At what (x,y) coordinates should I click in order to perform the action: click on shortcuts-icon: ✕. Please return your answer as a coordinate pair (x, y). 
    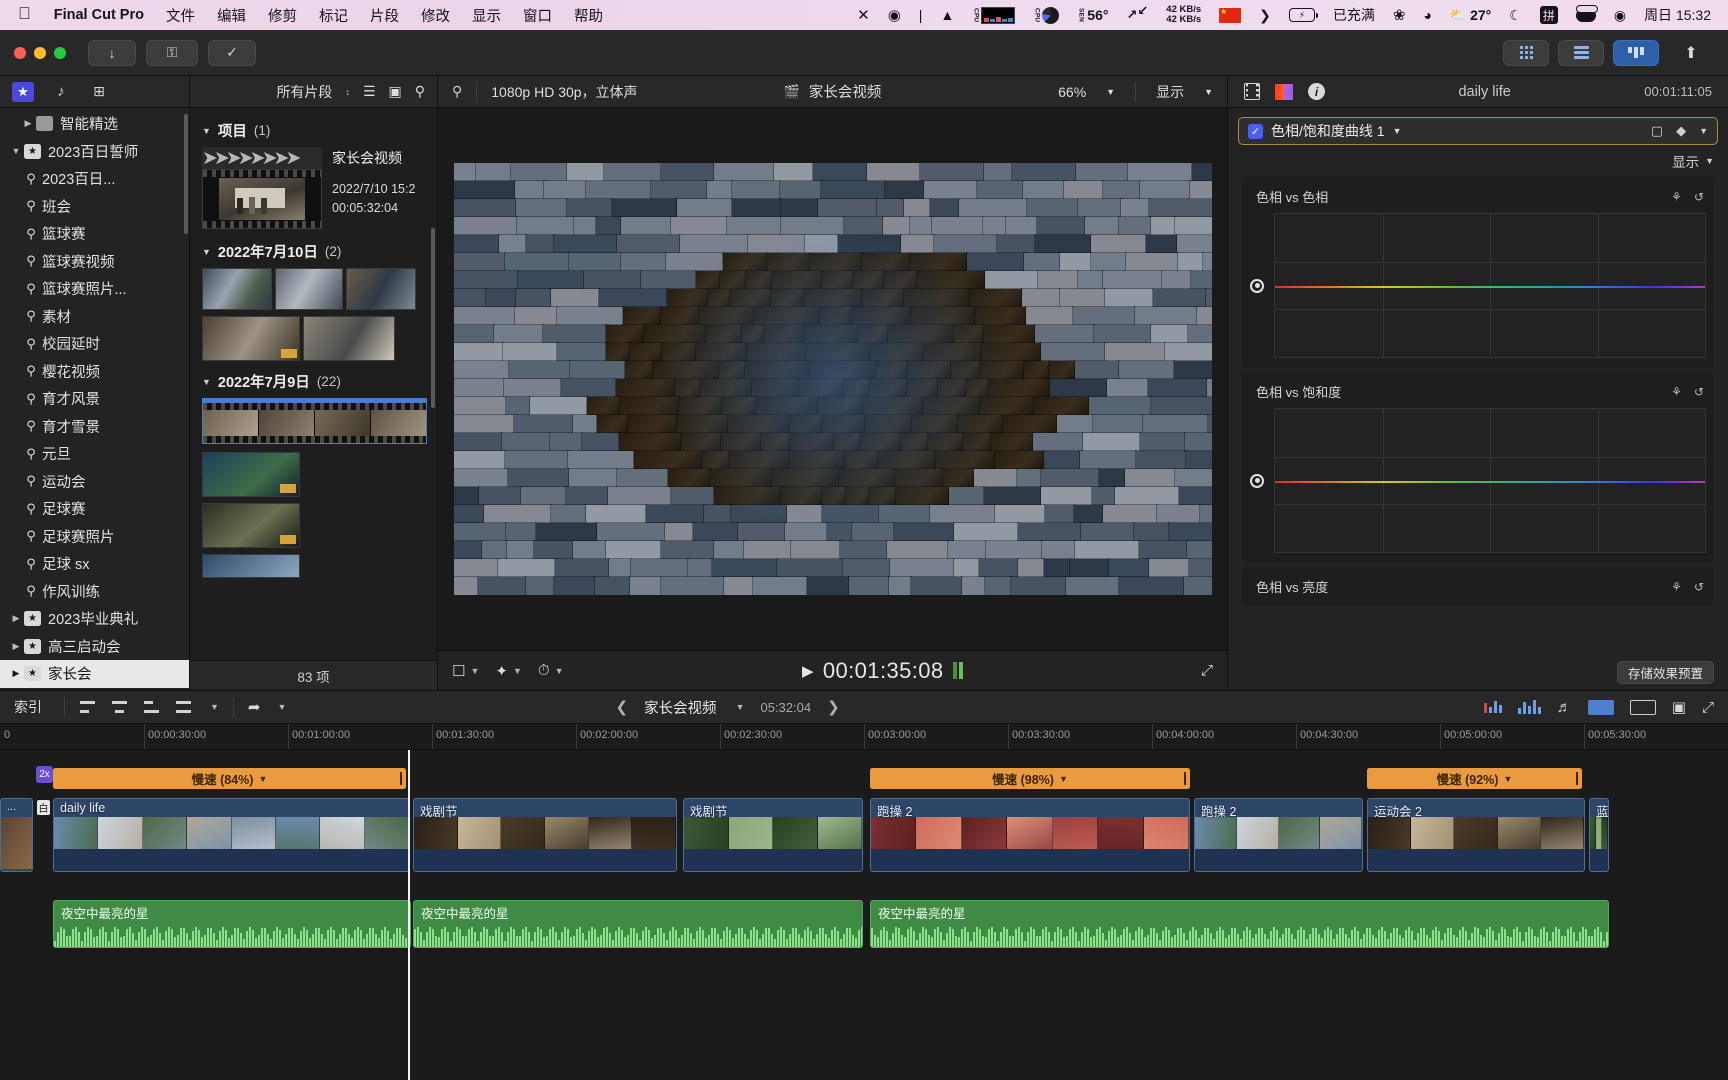
    Looking at the image, I should click on (863, 15).